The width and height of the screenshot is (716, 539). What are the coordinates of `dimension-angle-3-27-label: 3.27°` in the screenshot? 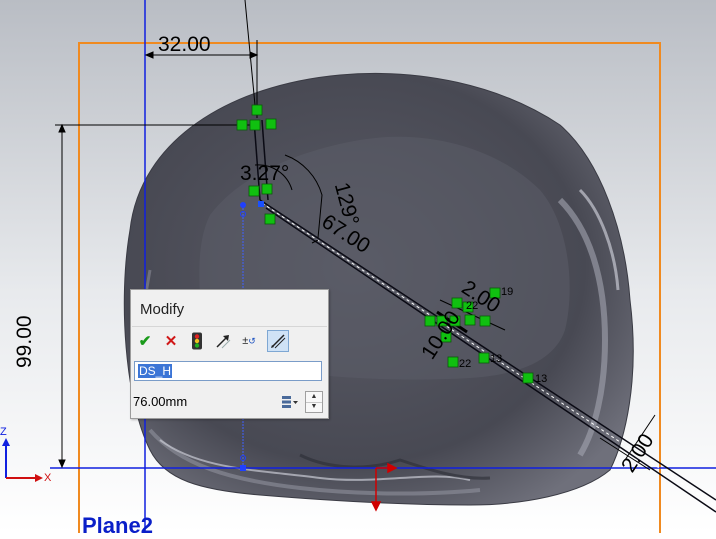 It's located at (264, 174).